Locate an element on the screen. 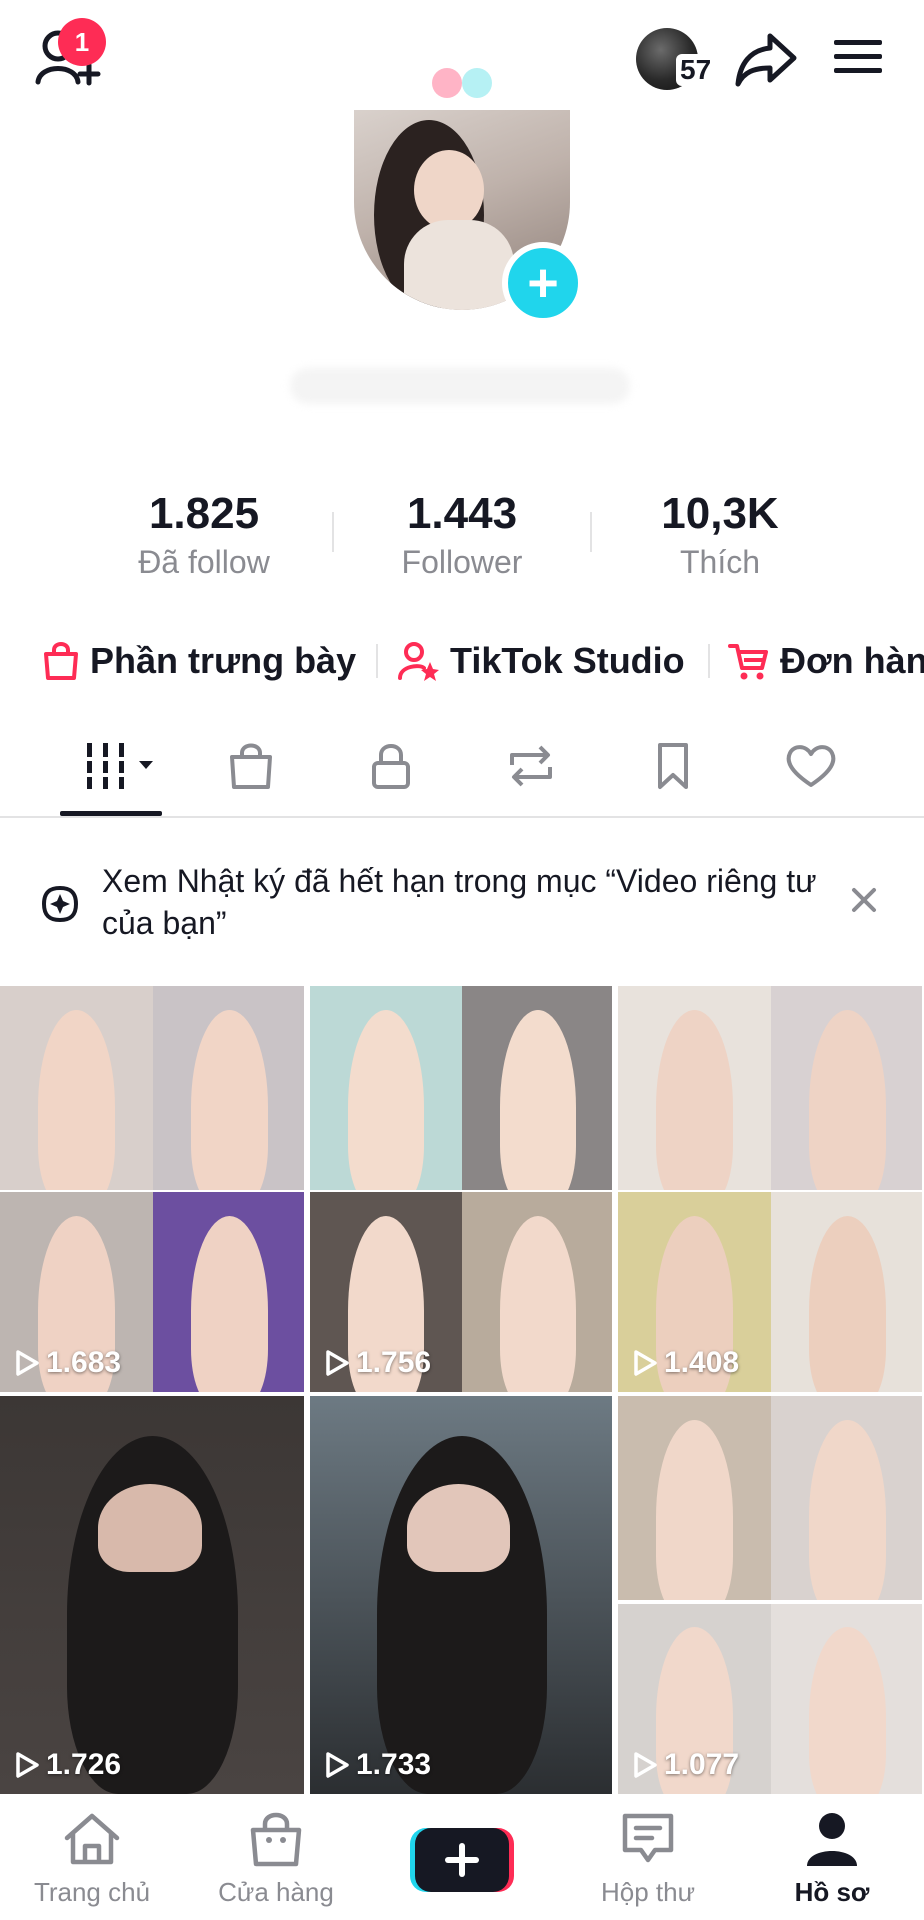 This screenshot has width=924, height=1920. view-count: 1.733 is located at coordinates (377, 1765).